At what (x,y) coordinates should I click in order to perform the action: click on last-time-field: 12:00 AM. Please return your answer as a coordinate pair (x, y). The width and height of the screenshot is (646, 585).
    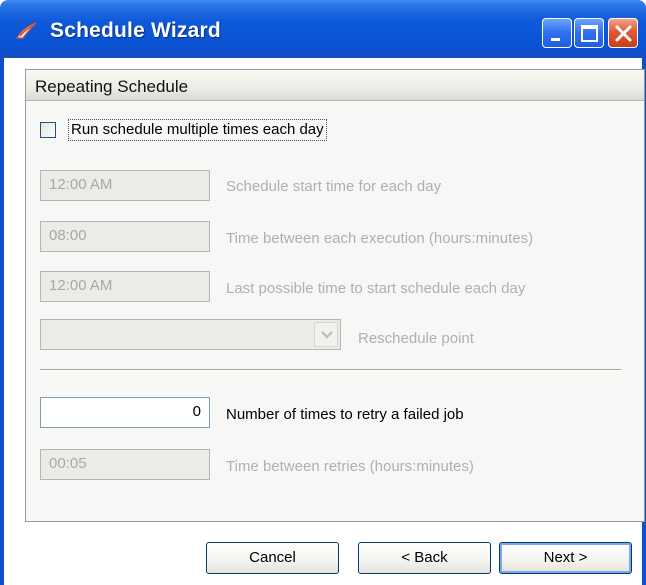
    Looking at the image, I should click on (125, 286).